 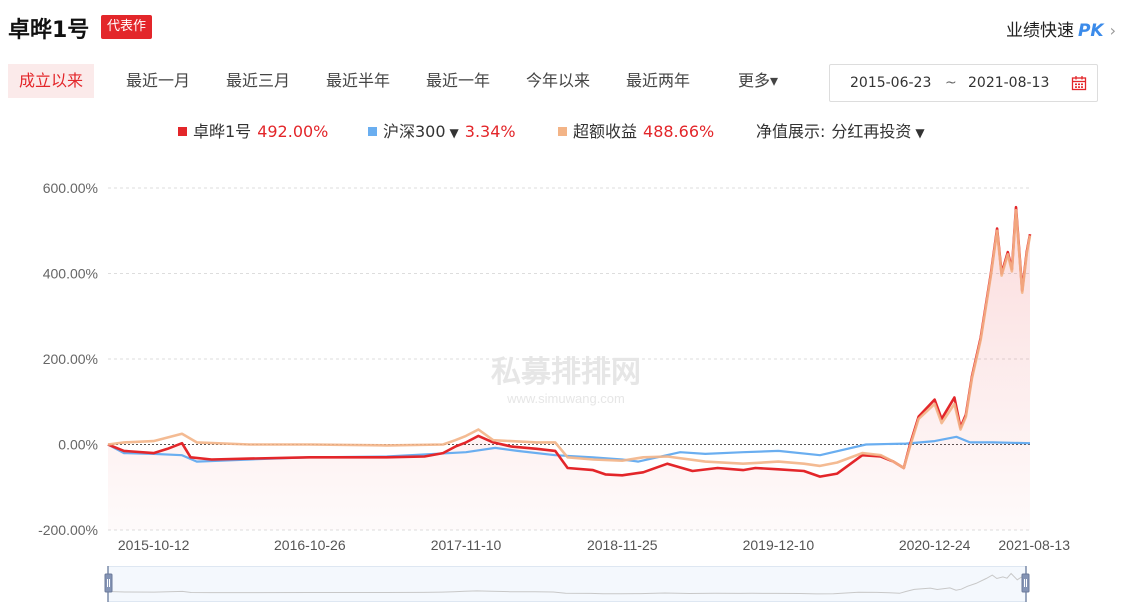 I want to click on legend-benchmark-label: 沪深300, so click(x=414, y=131).